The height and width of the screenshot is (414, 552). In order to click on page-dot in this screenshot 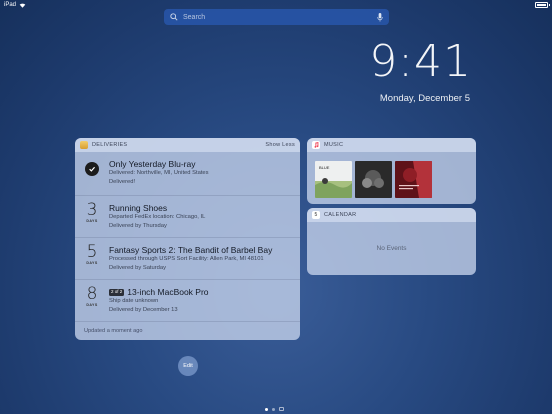, I will do `click(273, 409)`.